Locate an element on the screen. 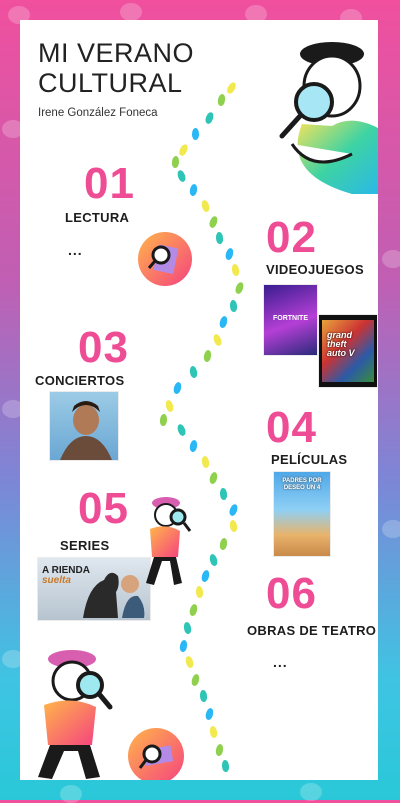  section-label-obras-de-teatro: OBRAS DE TEATRO is located at coordinates (312, 630).